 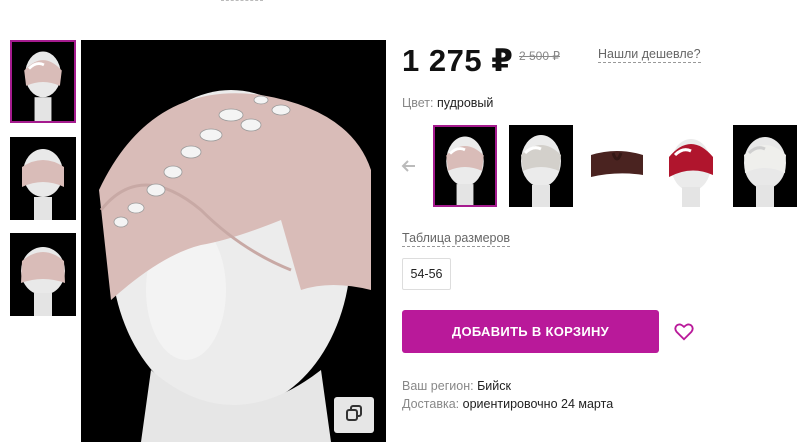 I want to click on color-swatch-red, so click(x=691, y=166).